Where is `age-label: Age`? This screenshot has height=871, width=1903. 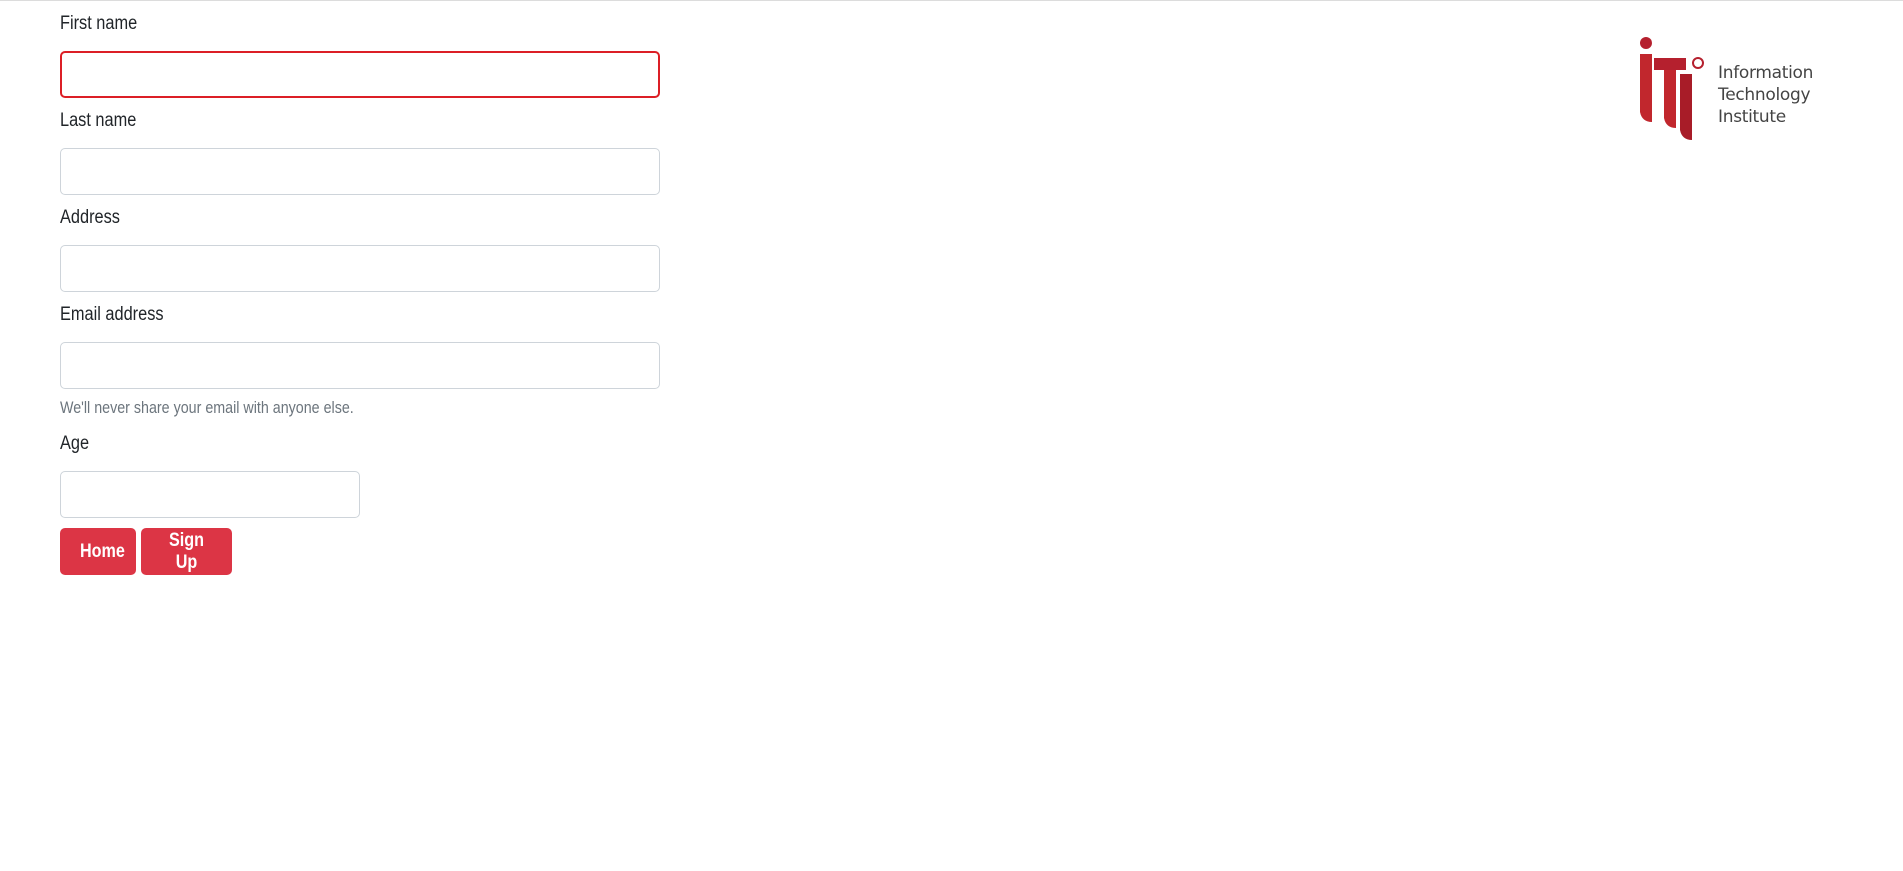
age-label: Age is located at coordinates (75, 443).